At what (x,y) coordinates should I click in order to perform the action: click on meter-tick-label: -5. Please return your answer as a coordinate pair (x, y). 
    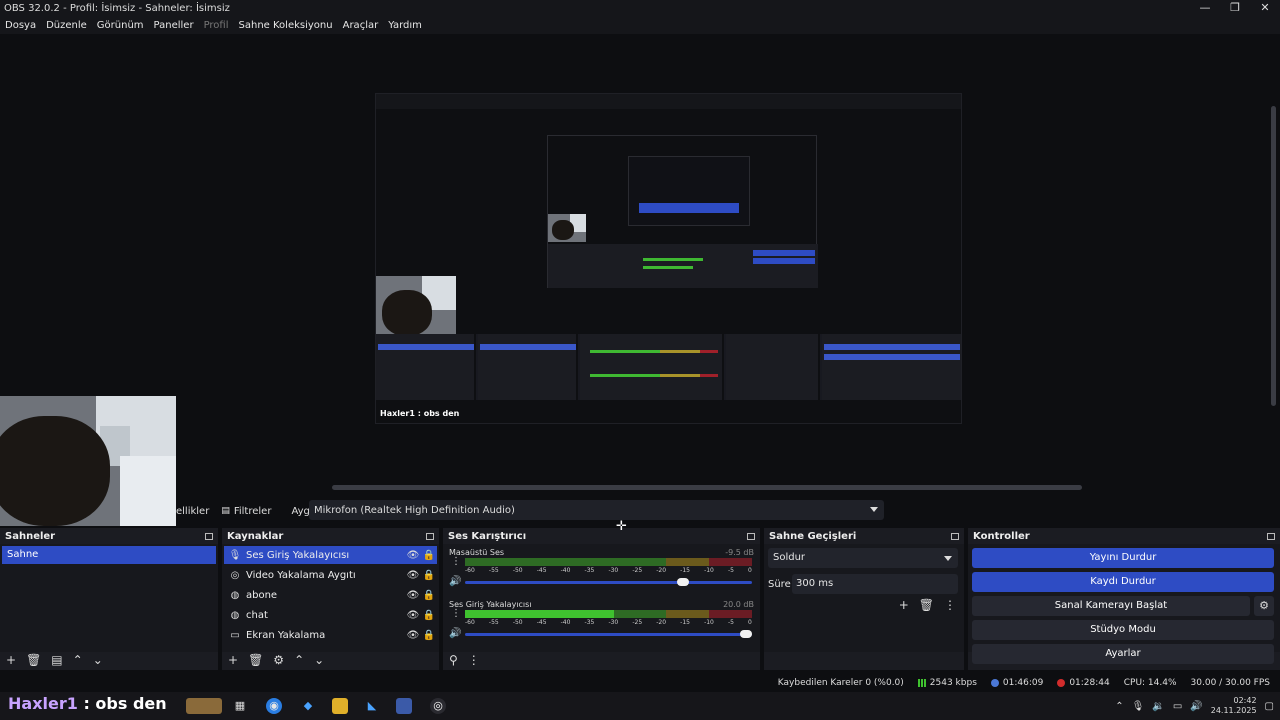
    Looking at the image, I should click on (730, 570).